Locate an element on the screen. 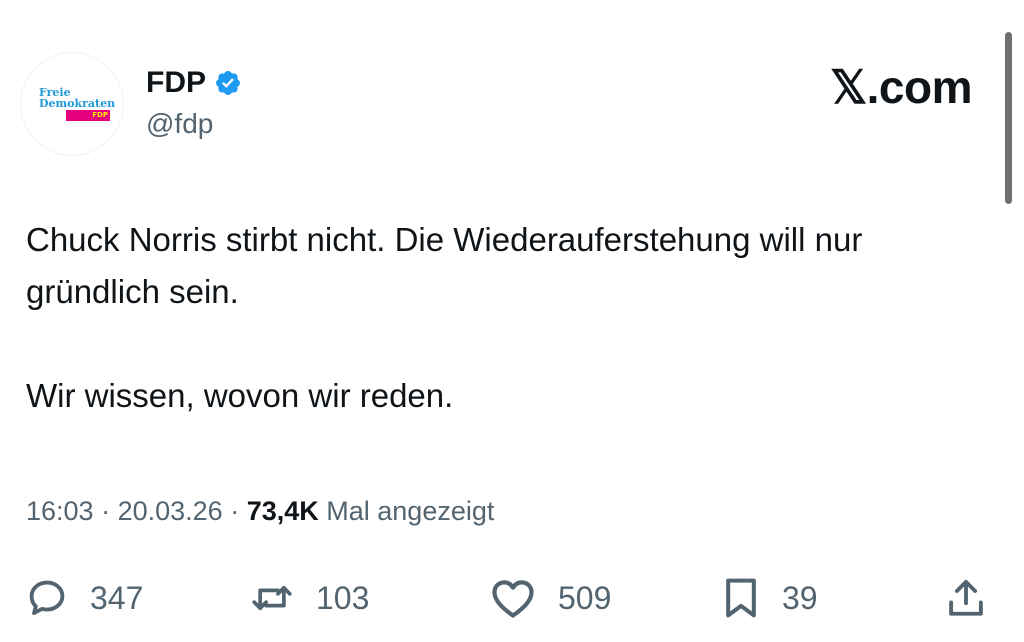  author-name-row: FDP is located at coordinates (194, 83).